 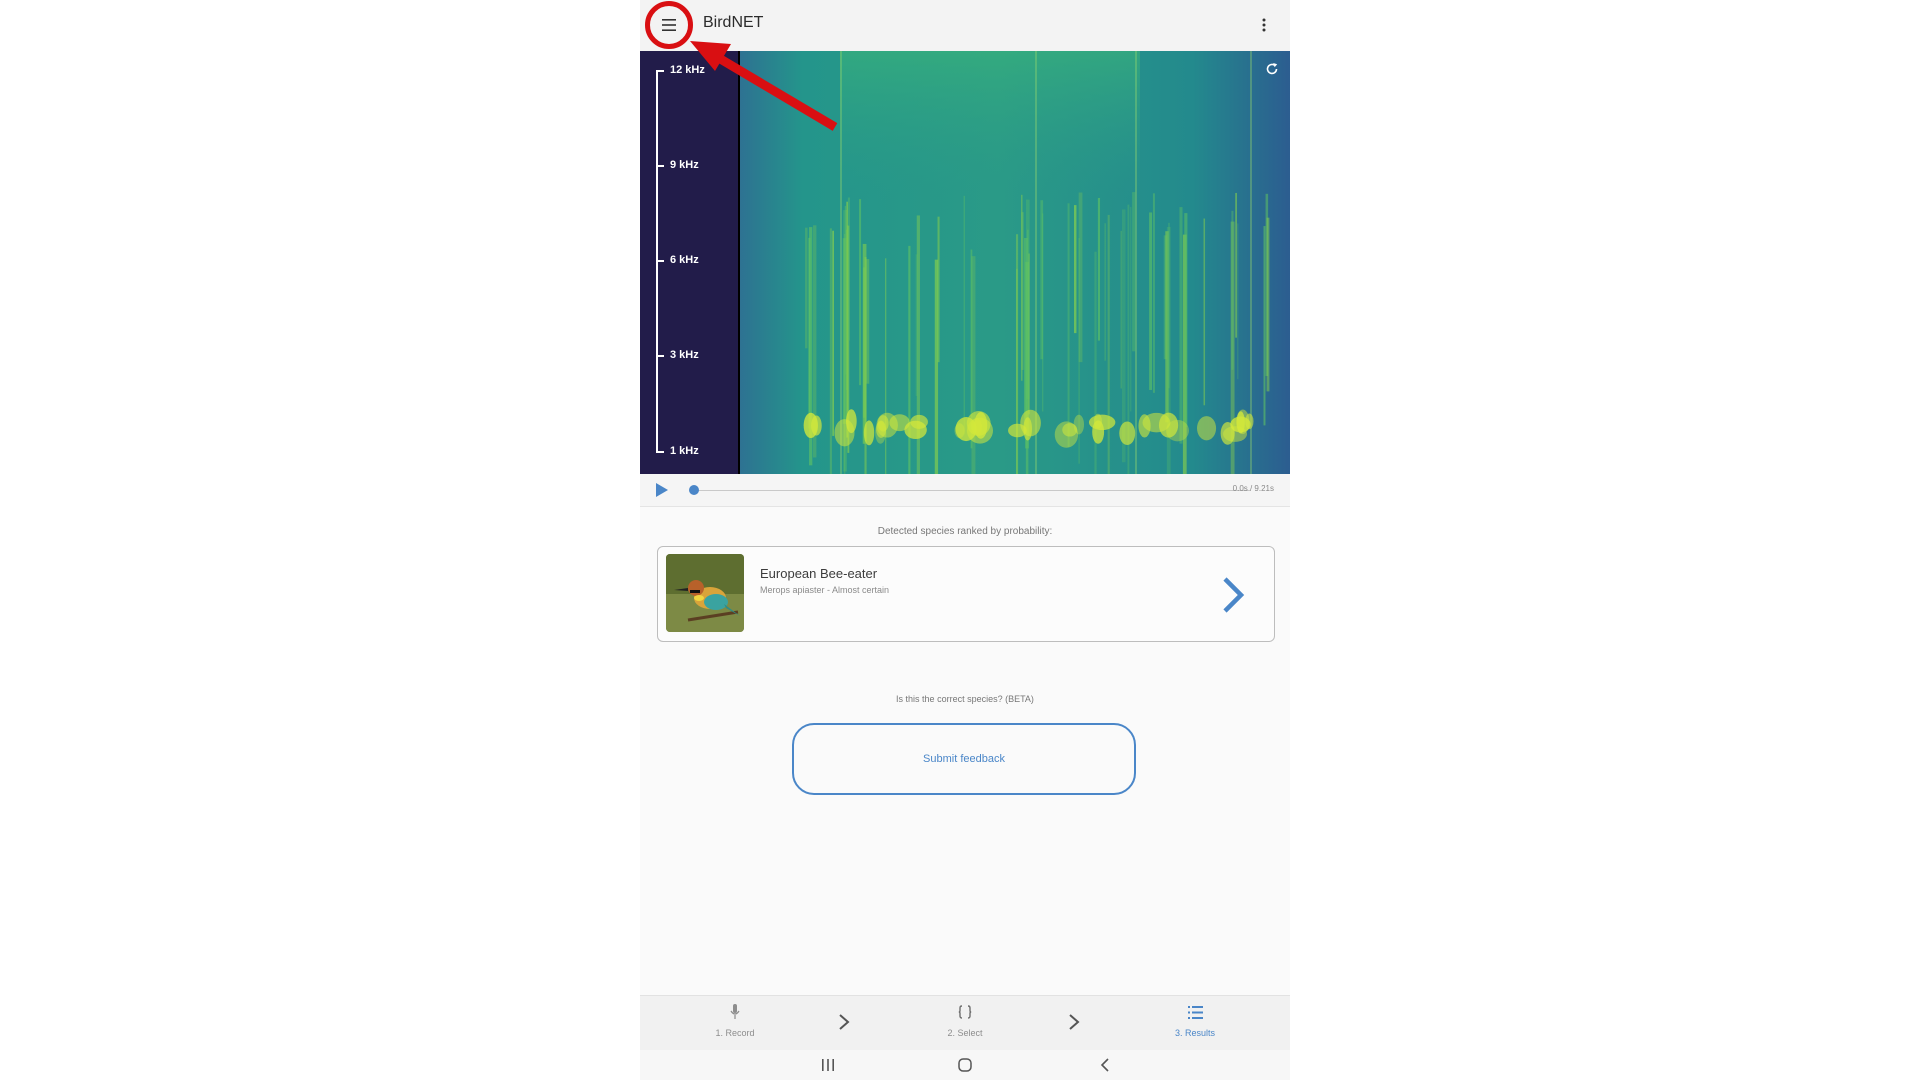 I want to click on nav-step-select: 2. Select, so click(x=965, y=1025).